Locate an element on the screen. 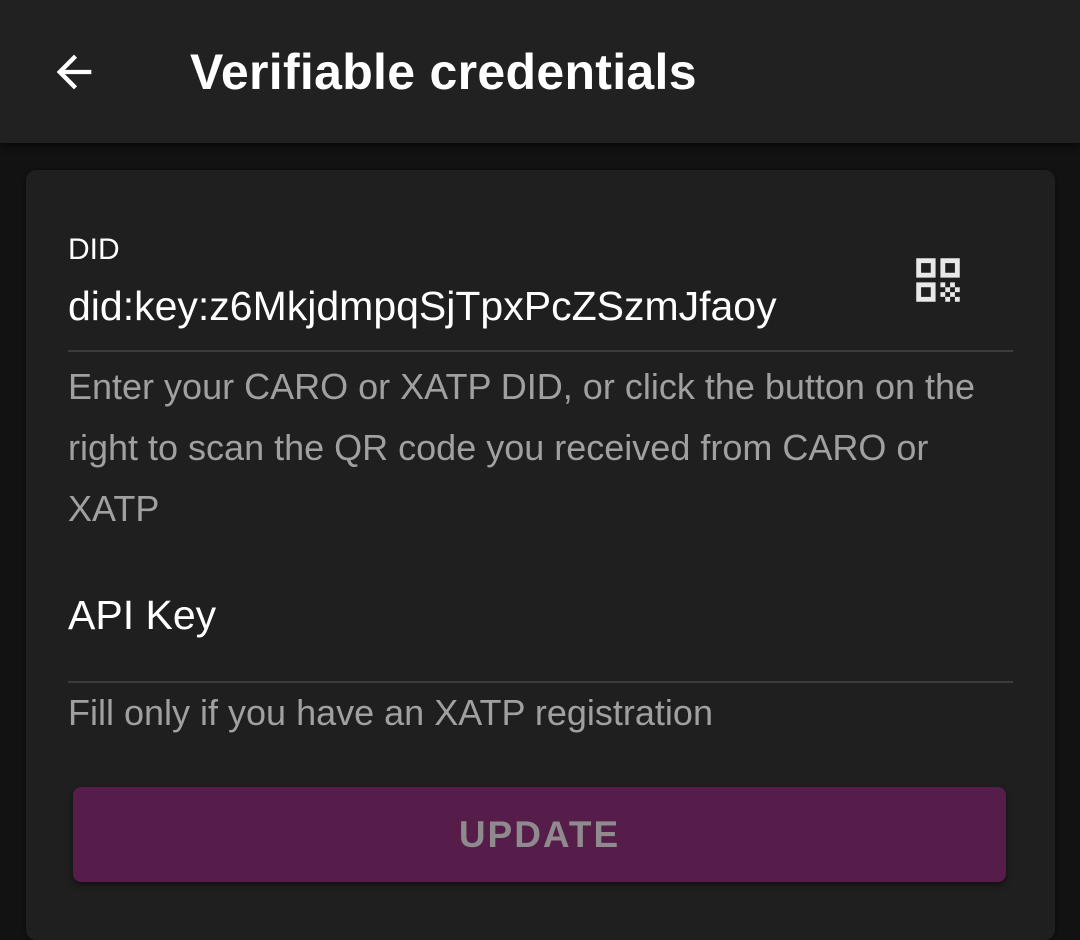 The image size is (1080, 940). did-input is located at coordinates (468, 306).